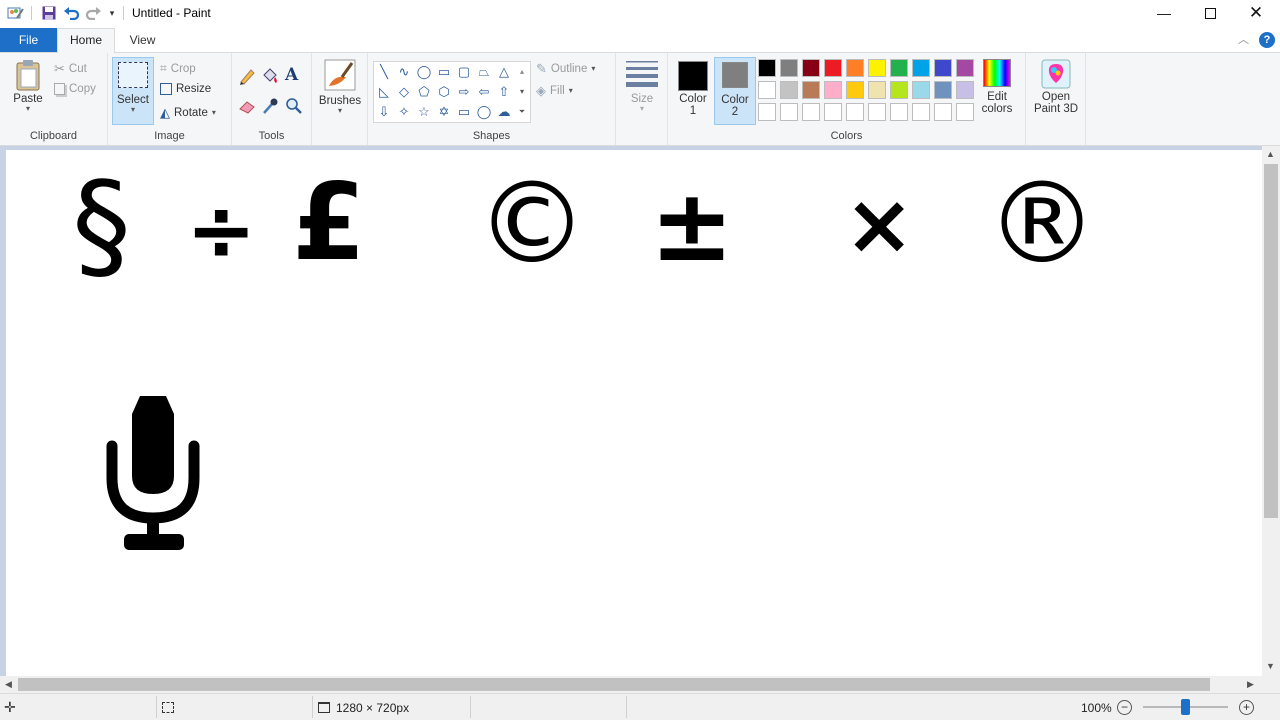  I want to click on color2-button: Color 2, so click(735, 91).